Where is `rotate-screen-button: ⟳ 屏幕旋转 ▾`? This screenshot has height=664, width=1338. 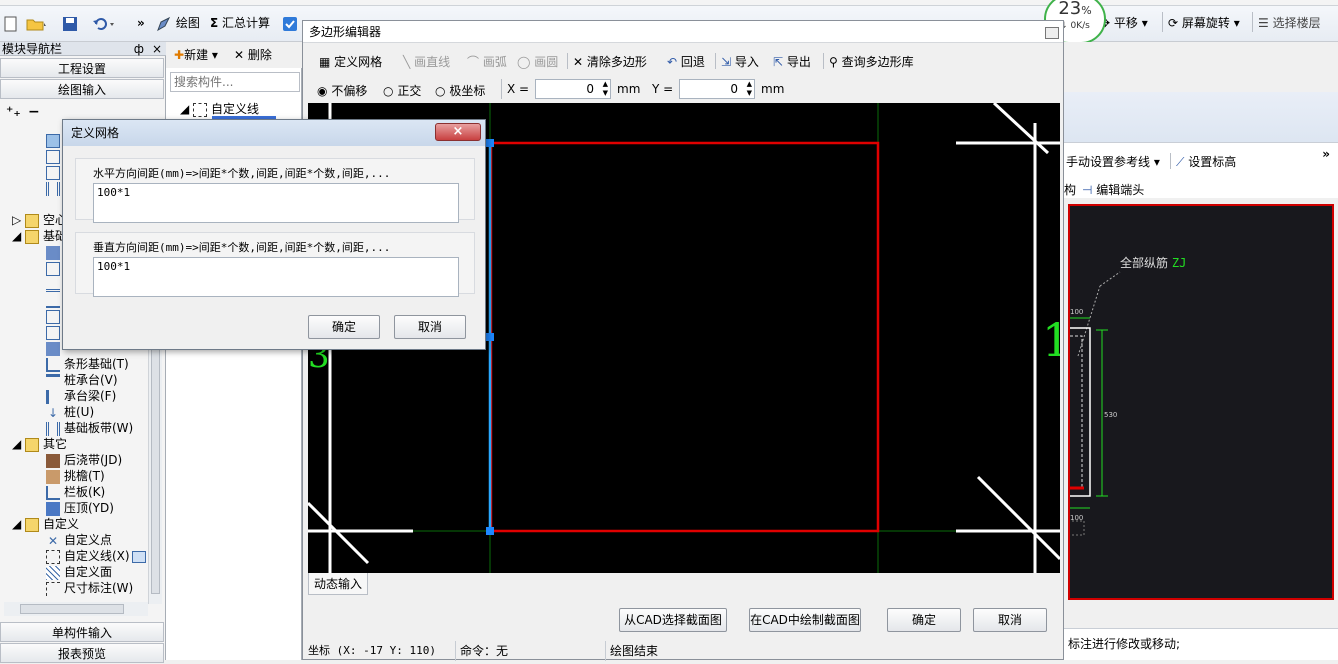
rotate-screen-button: ⟳ 屏幕旋转 ▾ is located at coordinates (1204, 23).